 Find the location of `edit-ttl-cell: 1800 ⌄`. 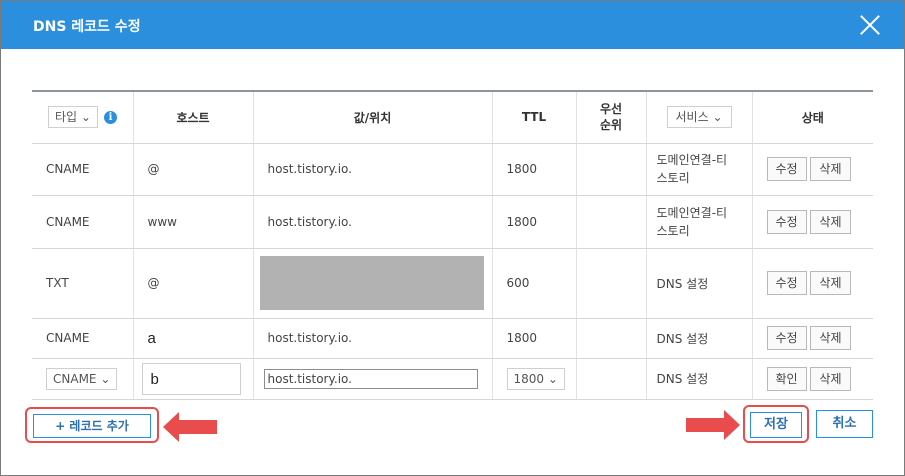

edit-ttl-cell: 1800 ⌄ is located at coordinates (533, 379).